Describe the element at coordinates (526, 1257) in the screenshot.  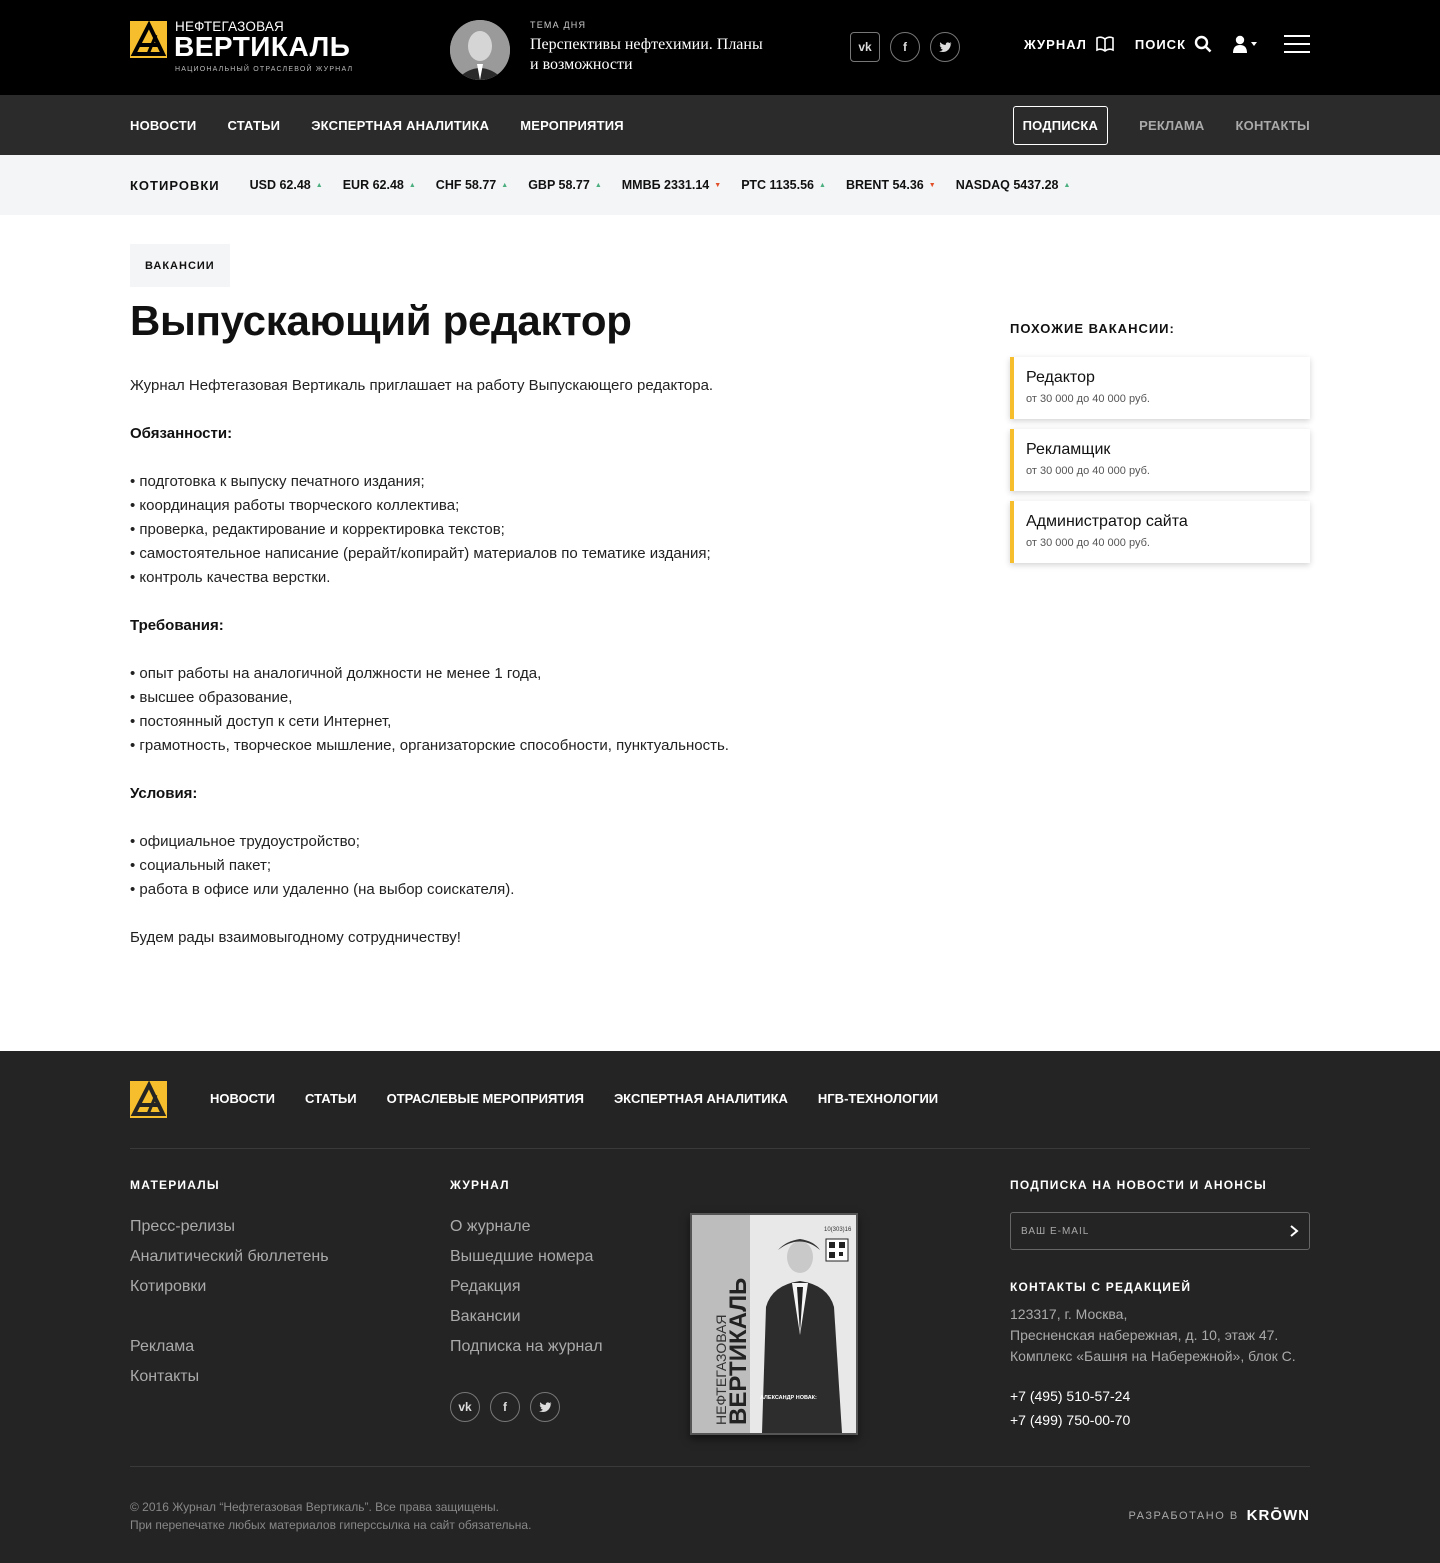
I see `footer-link: Вышедшие номера` at that location.